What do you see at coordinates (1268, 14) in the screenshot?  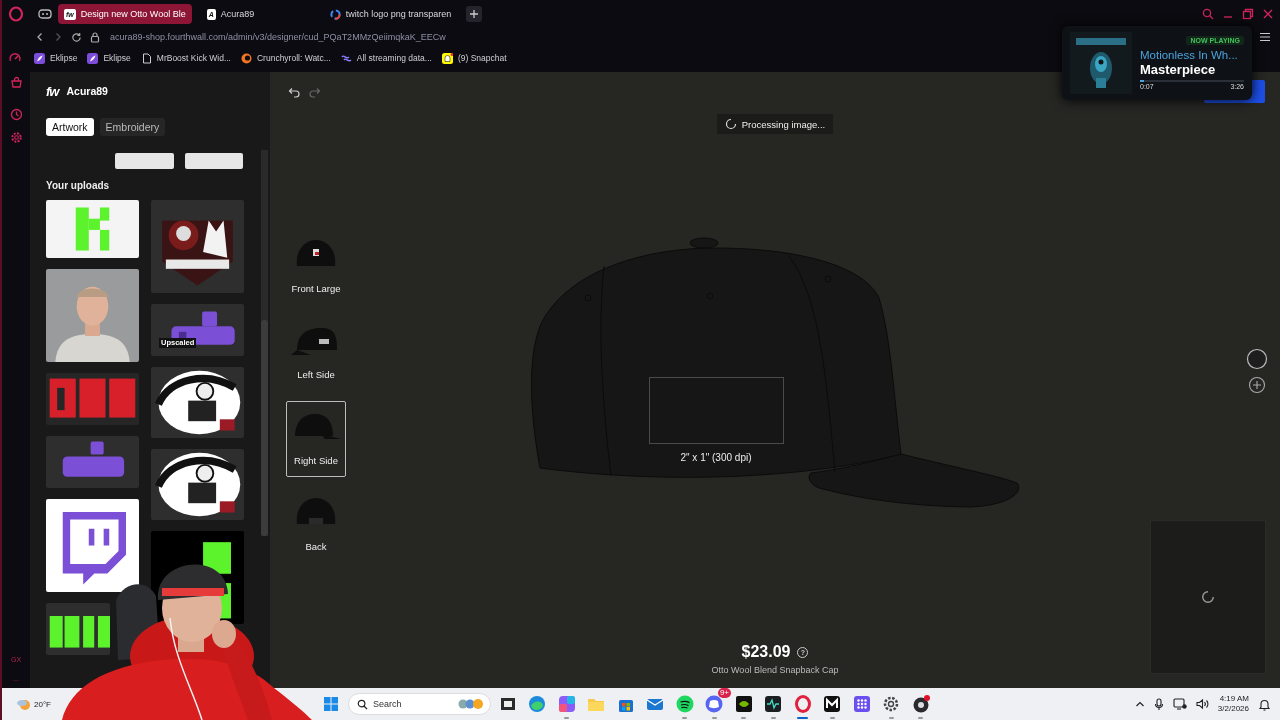 I see `close-icon` at bounding box center [1268, 14].